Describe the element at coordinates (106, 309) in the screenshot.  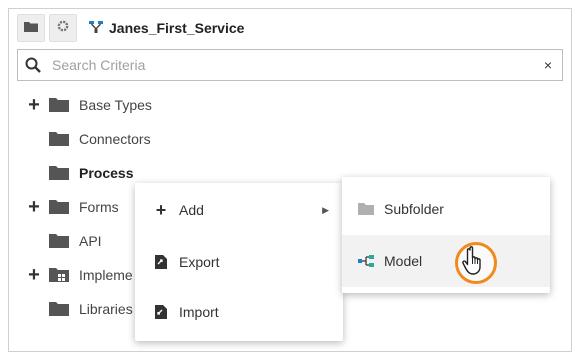
I see `tree-item-label: Libraries` at that location.